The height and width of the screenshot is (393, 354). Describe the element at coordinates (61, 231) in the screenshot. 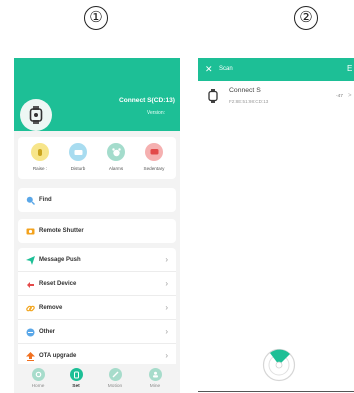

I see `remote-shutter-label: Remote Shutter` at that location.